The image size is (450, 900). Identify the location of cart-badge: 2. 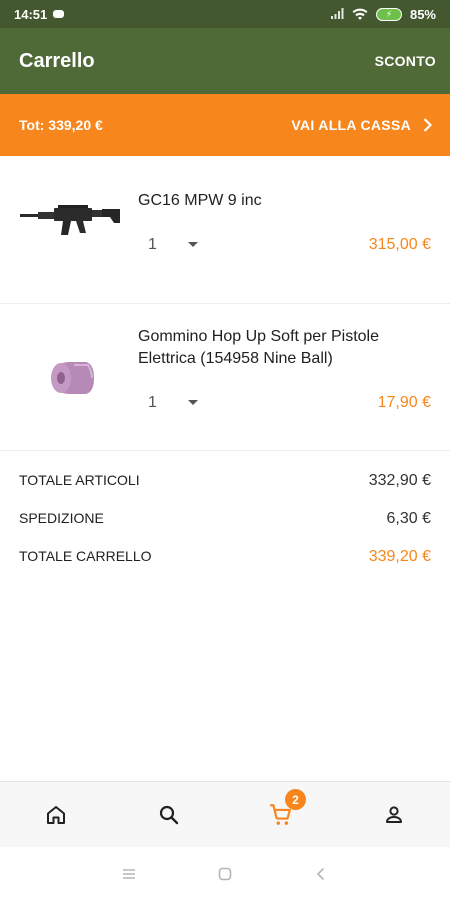
(295, 799).